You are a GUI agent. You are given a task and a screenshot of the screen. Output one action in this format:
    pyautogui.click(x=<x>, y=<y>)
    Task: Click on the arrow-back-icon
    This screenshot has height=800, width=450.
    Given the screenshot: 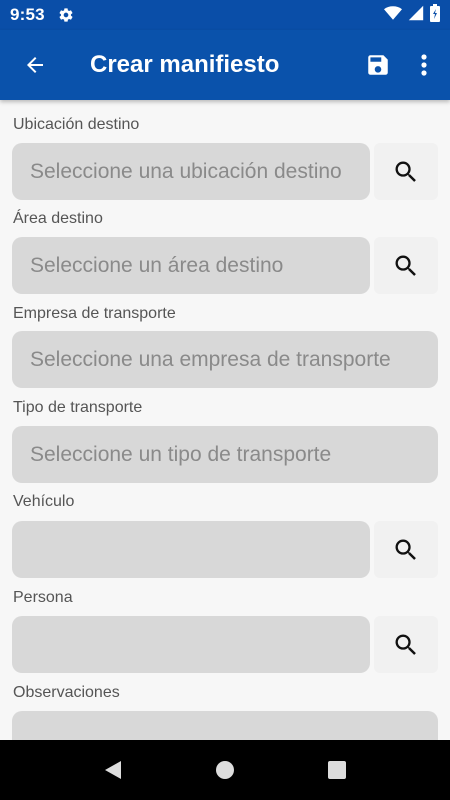 What is the action you would take?
    pyautogui.click(x=35, y=65)
    